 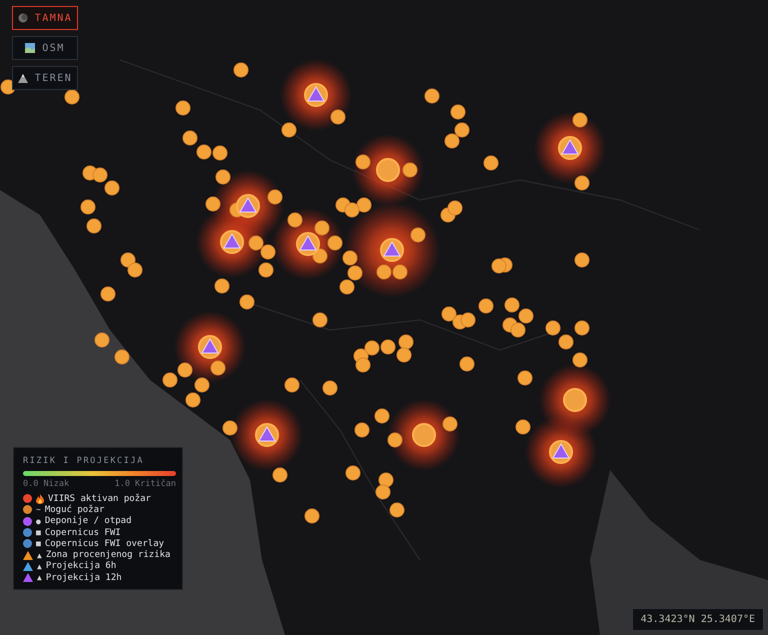 I want to click on map-style-button: TAMNA, so click(x=45, y=18).